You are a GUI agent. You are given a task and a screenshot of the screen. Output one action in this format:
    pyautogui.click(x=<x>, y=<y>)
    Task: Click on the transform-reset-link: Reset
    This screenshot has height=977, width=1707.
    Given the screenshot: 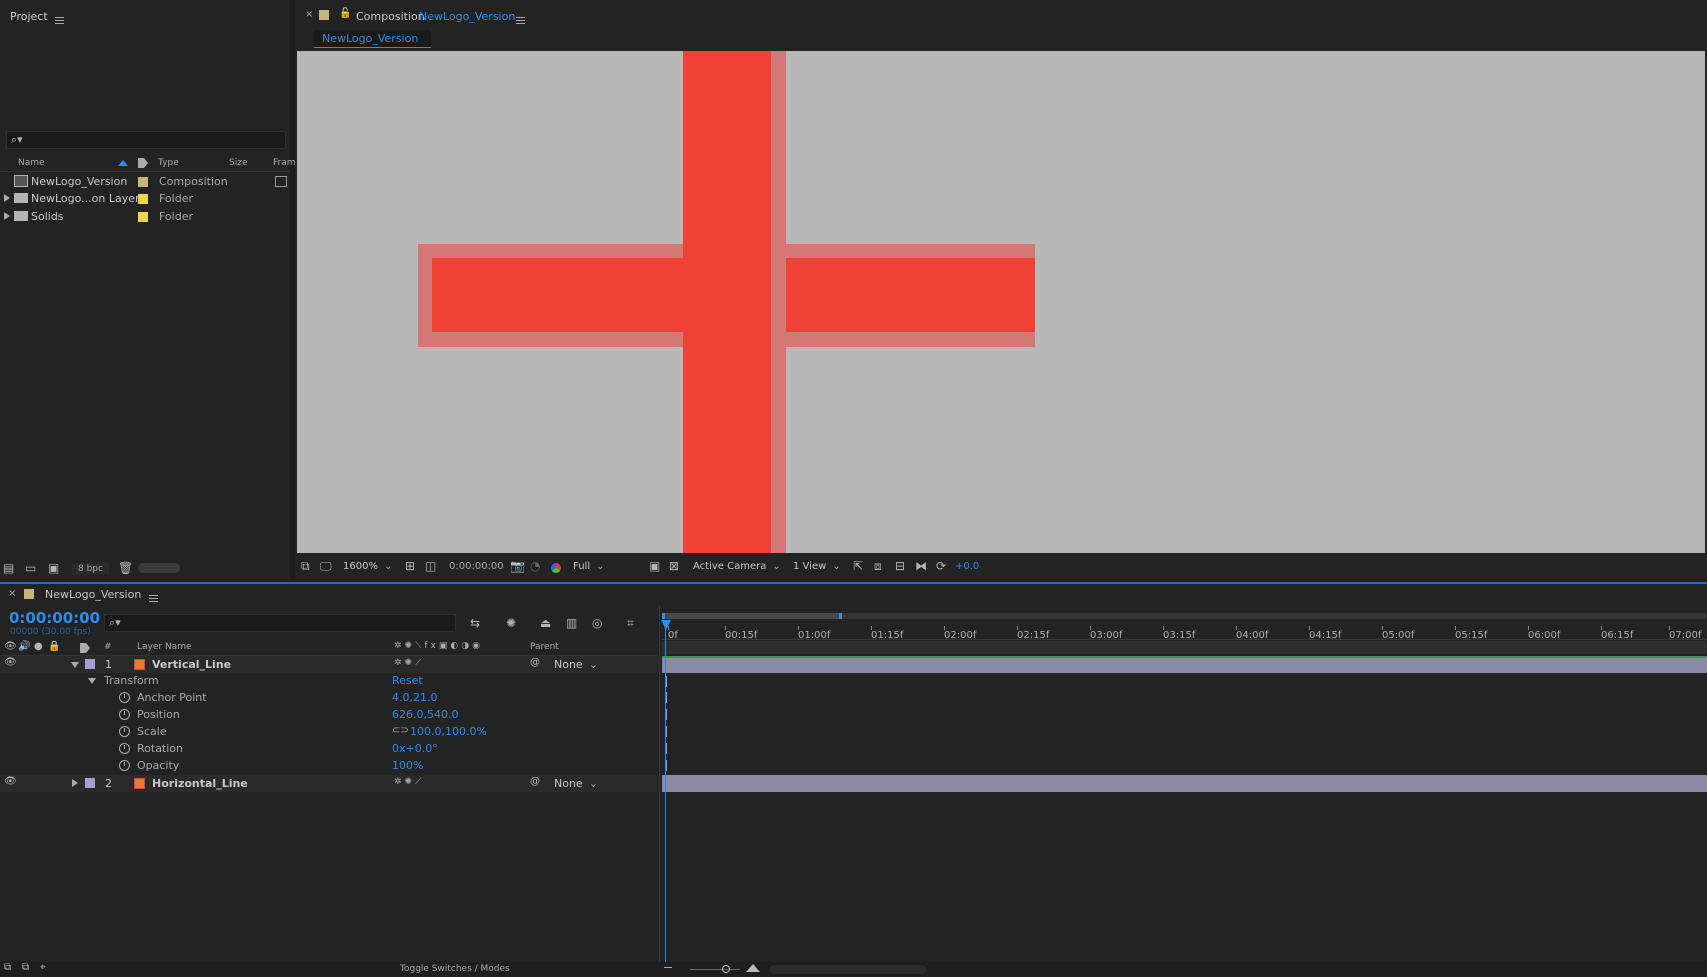 What is the action you would take?
    pyautogui.click(x=407, y=680)
    